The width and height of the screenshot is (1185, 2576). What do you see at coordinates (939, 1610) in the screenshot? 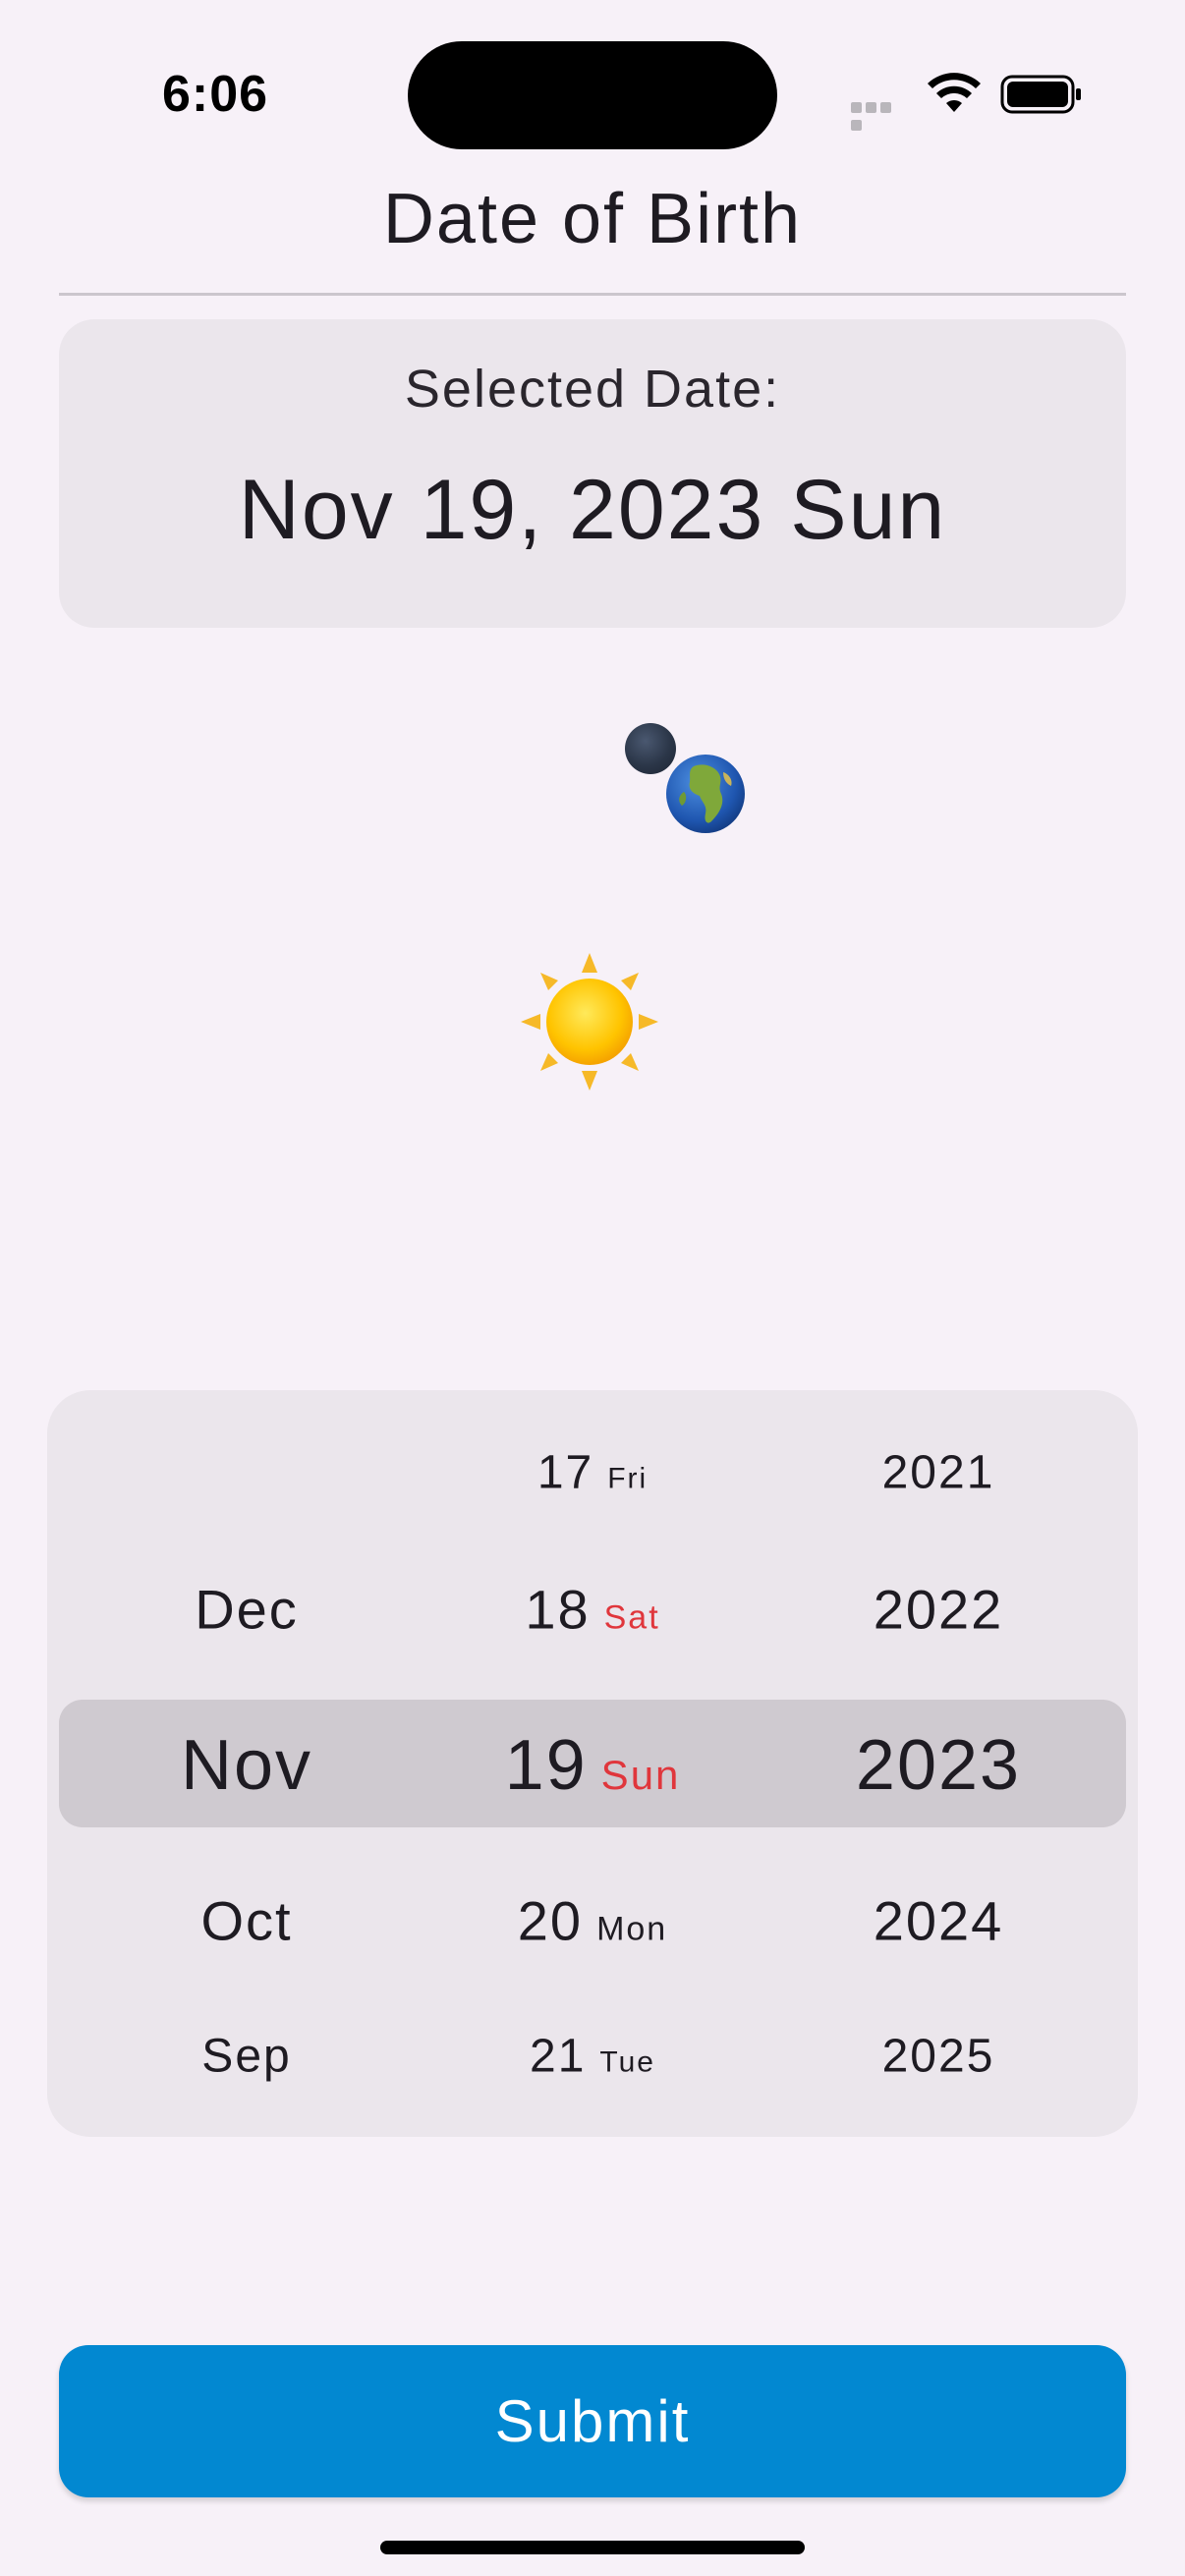
I see `year-option: 2022` at bounding box center [939, 1610].